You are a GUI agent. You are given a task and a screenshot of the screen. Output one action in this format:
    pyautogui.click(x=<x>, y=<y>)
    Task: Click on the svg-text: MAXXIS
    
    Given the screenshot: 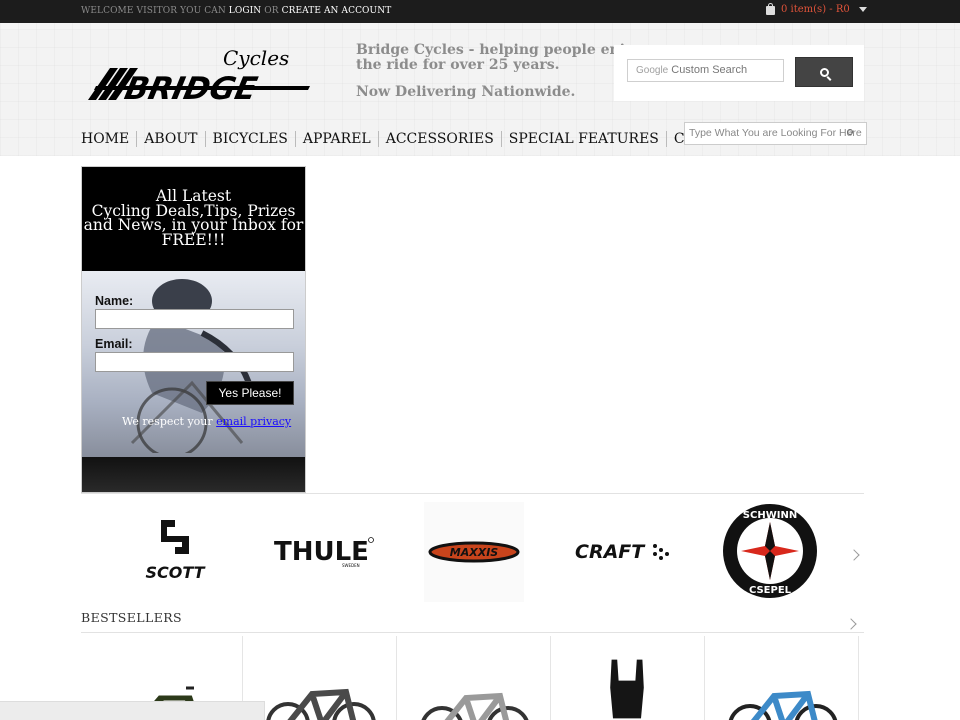 What is the action you would take?
    pyautogui.click(x=474, y=552)
    